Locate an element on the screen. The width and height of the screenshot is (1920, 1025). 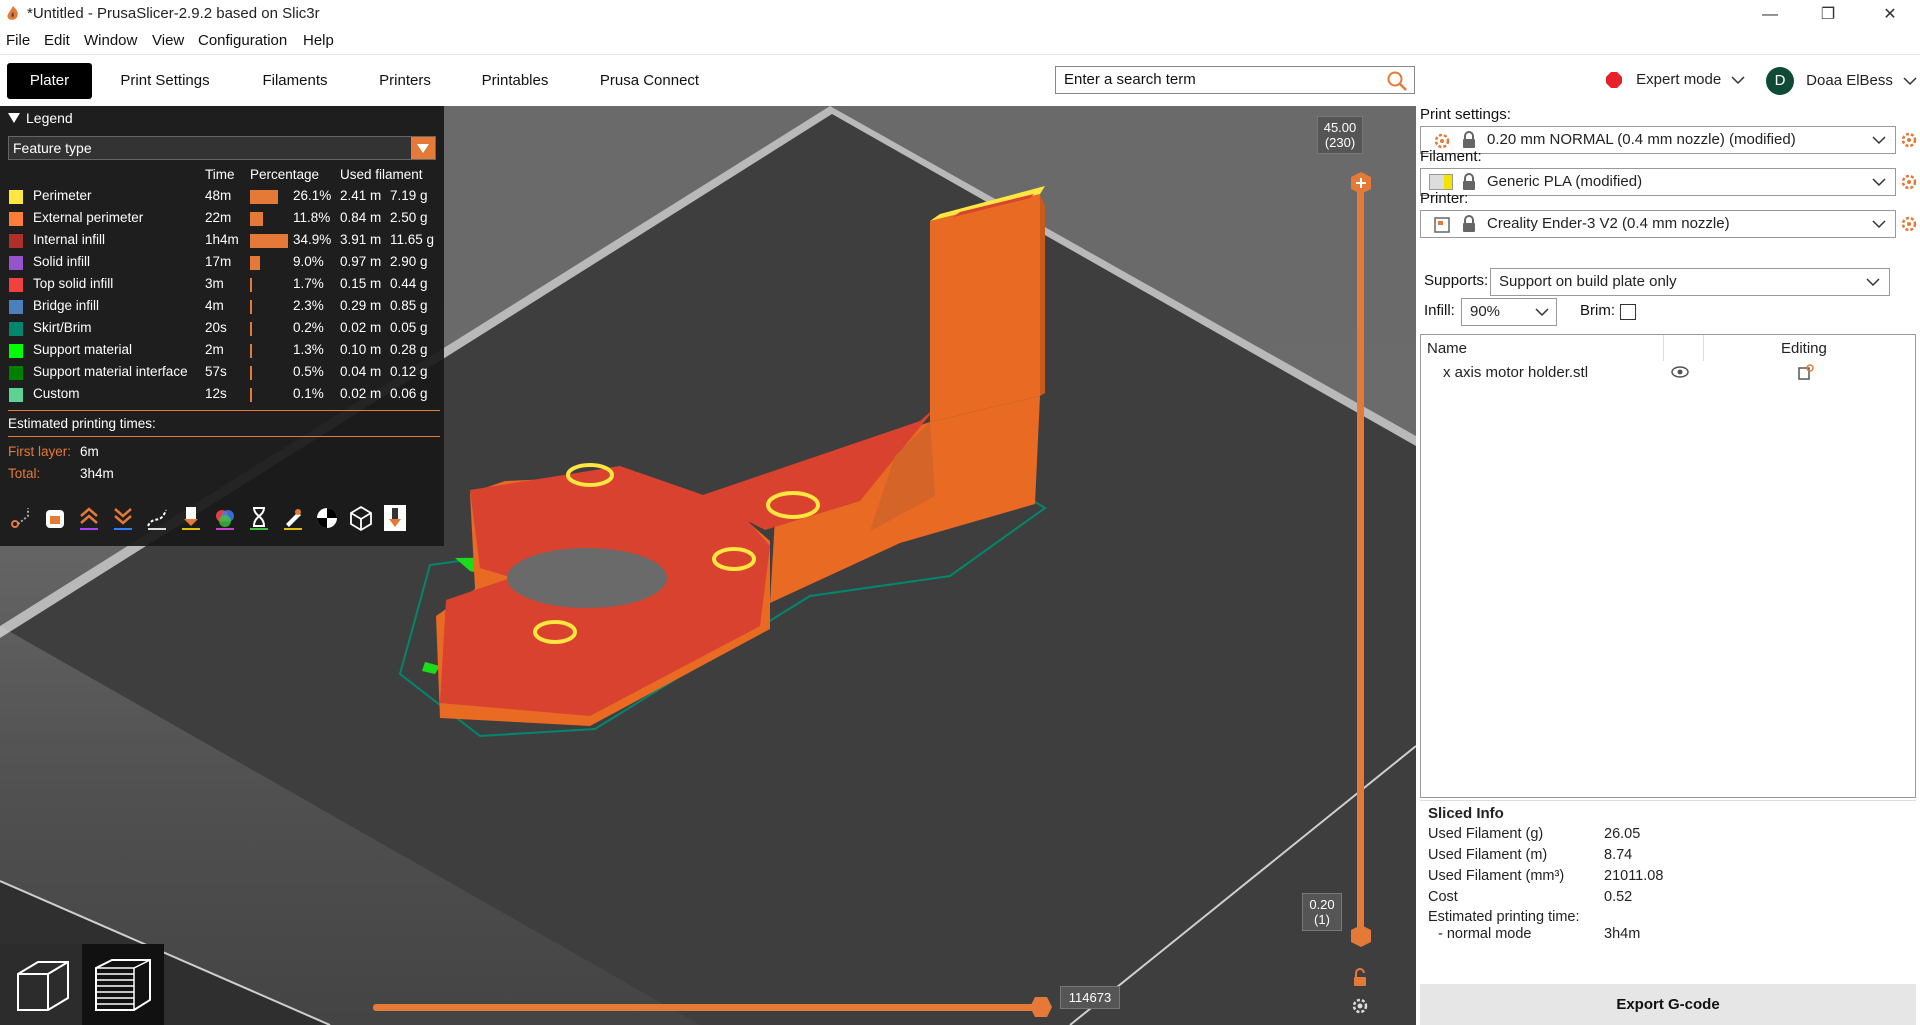
edit-filament-icon is located at coordinates (1909, 182).